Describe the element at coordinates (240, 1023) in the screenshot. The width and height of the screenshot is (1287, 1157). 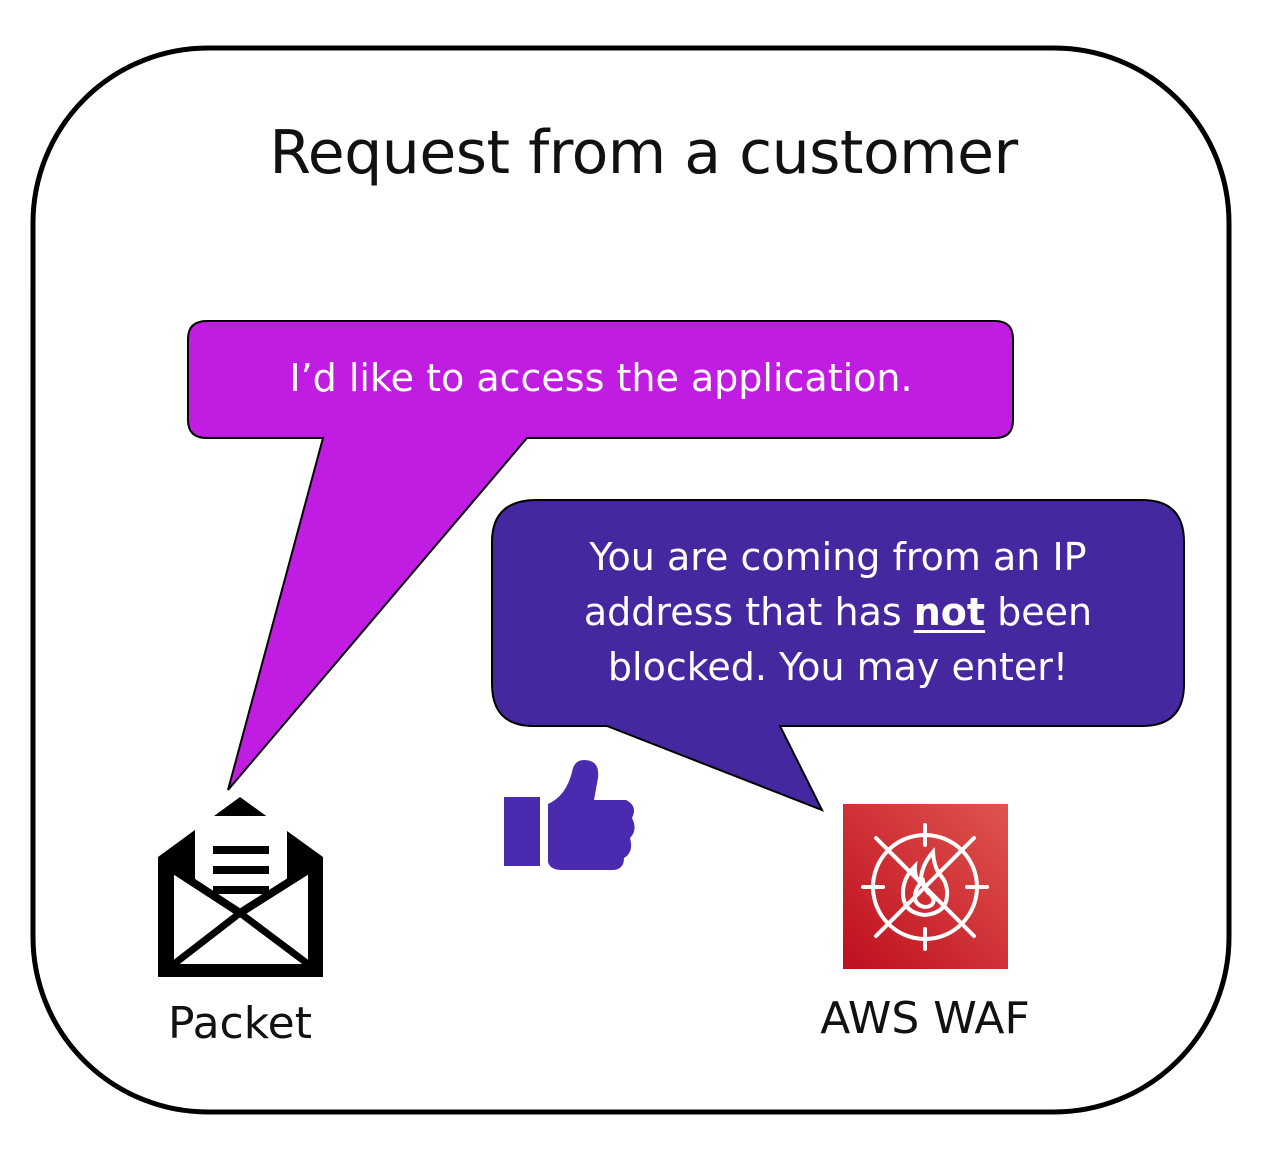
I see `packet-label: Packet` at that location.